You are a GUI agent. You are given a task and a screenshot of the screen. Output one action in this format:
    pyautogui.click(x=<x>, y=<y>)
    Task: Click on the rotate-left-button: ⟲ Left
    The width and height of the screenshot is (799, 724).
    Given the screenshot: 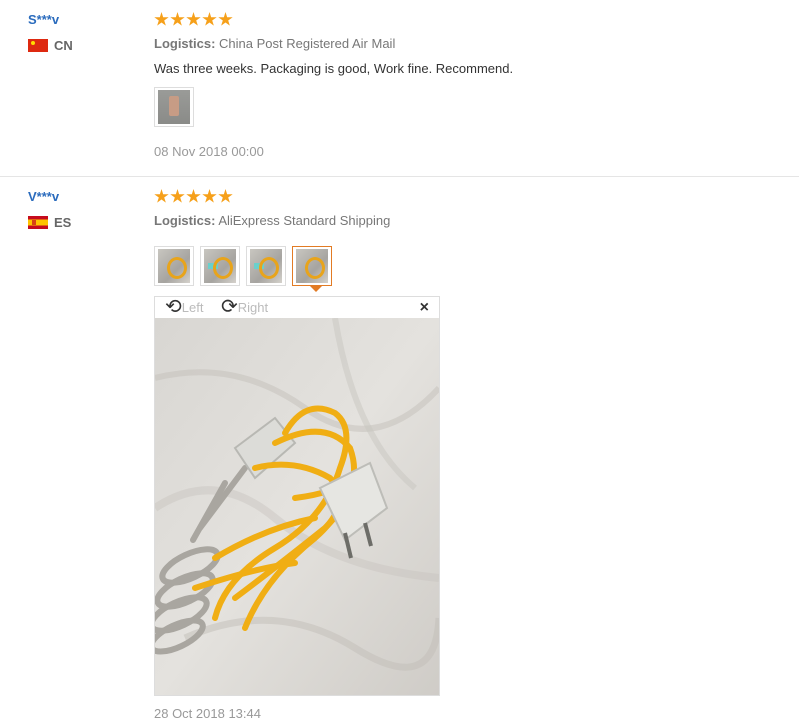 What is the action you would take?
    pyautogui.click(x=184, y=307)
    